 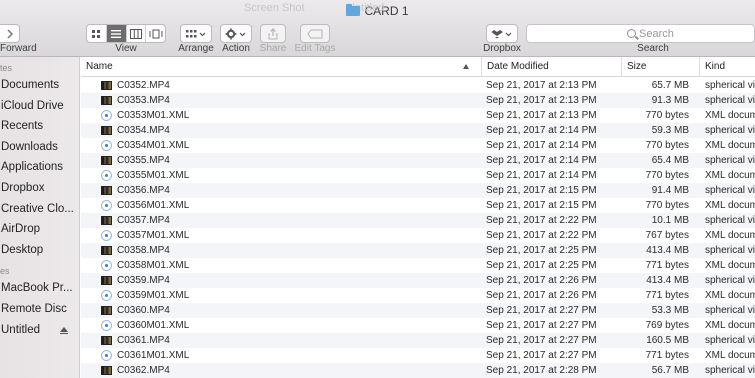 What do you see at coordinates (670, 130) in the screenshot?
I see `file-size: 59.3 MB` at bounding box center [670, 130].